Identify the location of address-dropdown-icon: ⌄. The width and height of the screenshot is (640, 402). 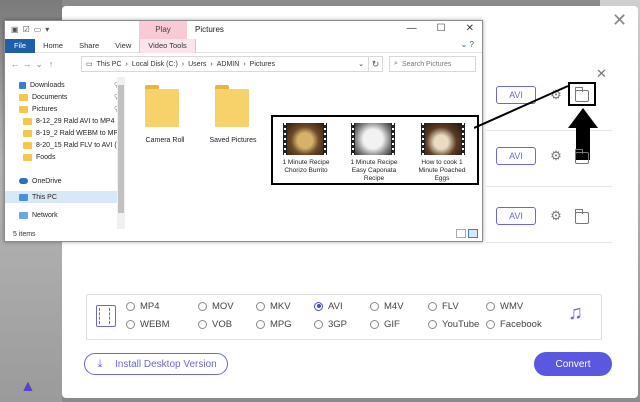
(361, 64).